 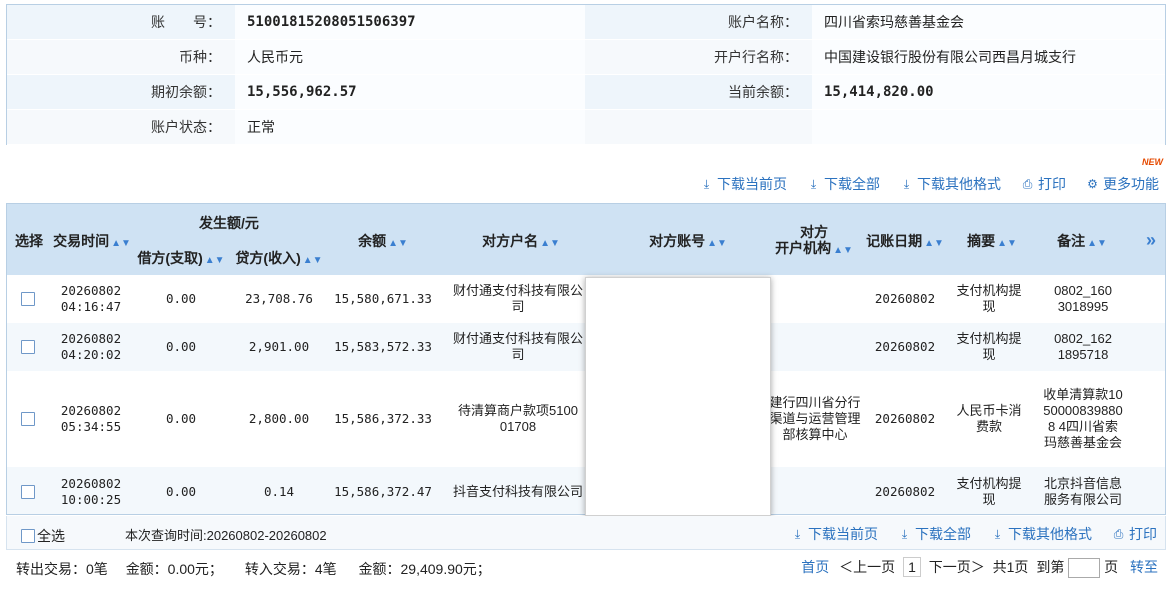 What do you see at coordinates (186, 127) in the screenshot?
I see `status-label: 账户状态：` at bounding box center [186, 127].